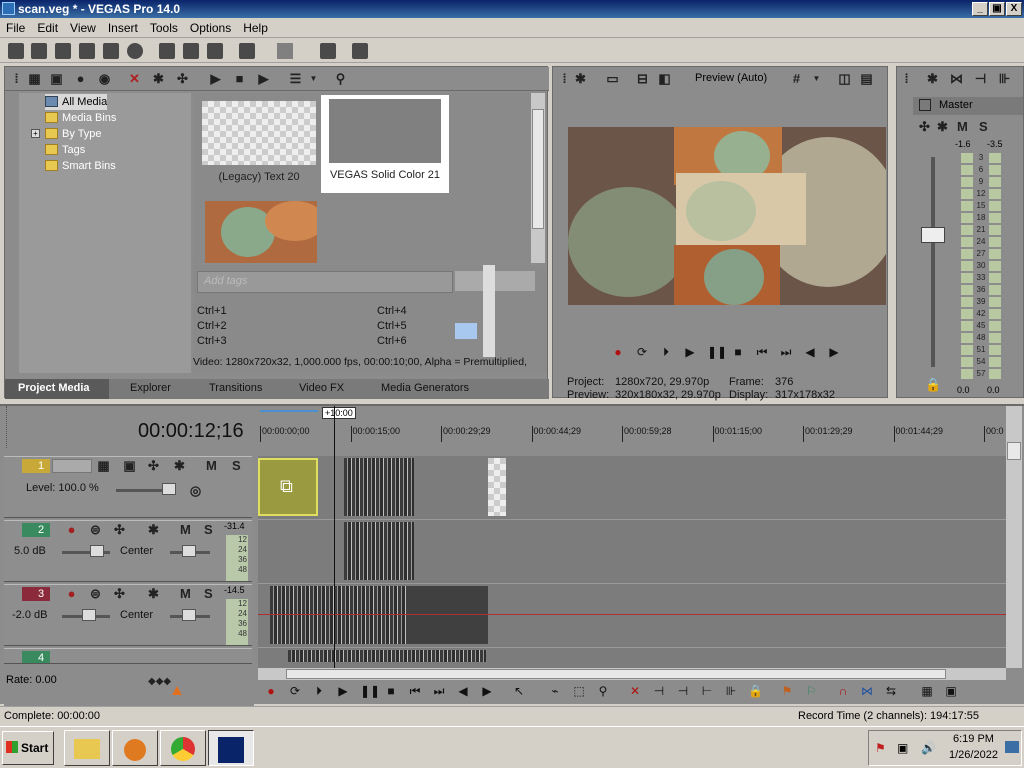 The width and height of the screenshot is (1024, 768). Describe the element at coordinates (104, 78) in the screenshot. I see `web-icon: ◉` at that location.